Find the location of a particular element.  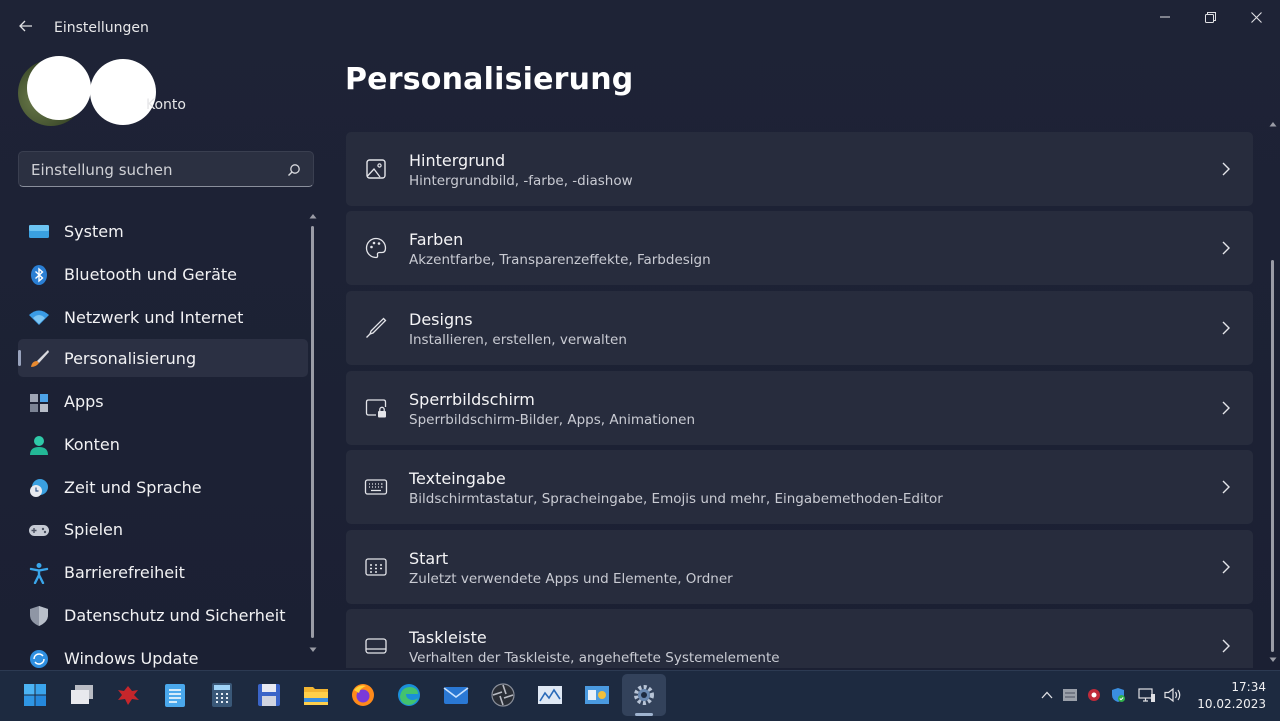

search-input is located at coordinates (156, 170).